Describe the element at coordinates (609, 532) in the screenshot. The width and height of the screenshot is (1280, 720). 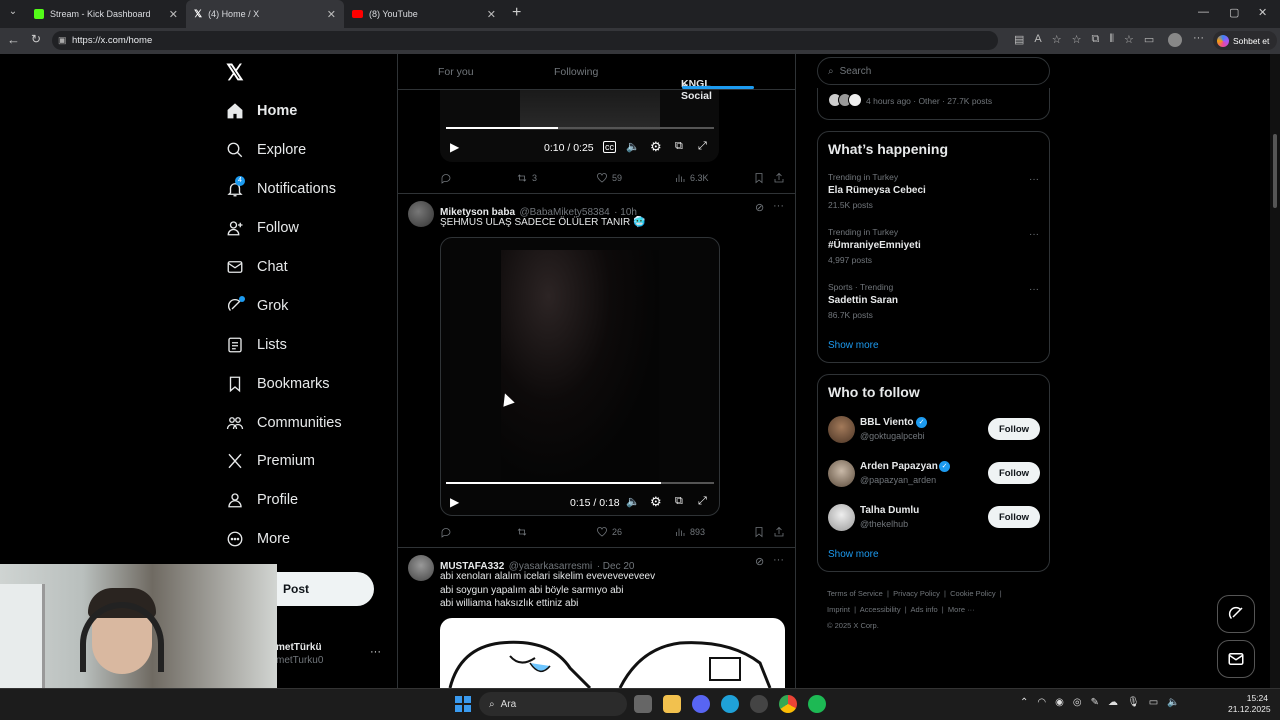
I see `like-button: 26` at that location.